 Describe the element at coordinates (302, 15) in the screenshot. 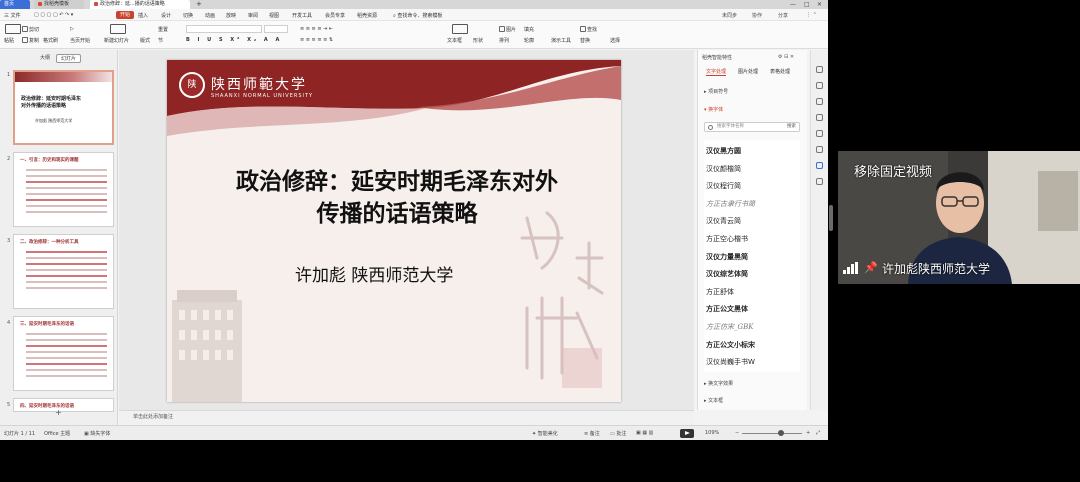

I see `menu-developer: 开发工具` at that location.